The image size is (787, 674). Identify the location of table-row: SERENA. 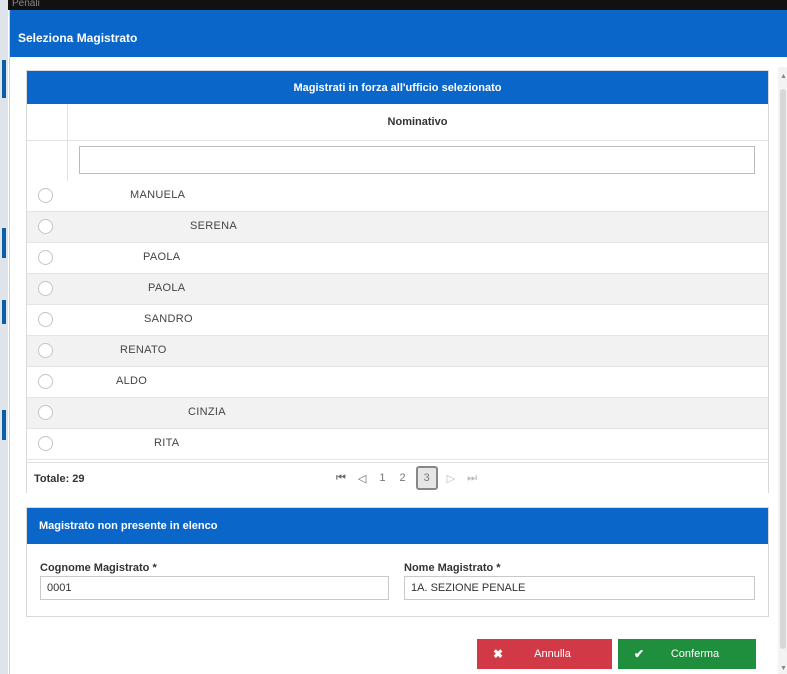
(397, 227).